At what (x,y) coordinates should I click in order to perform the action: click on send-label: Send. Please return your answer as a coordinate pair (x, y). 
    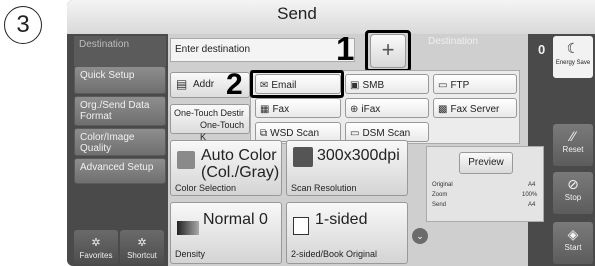
    Looking at the image, I should click on (439, 205).